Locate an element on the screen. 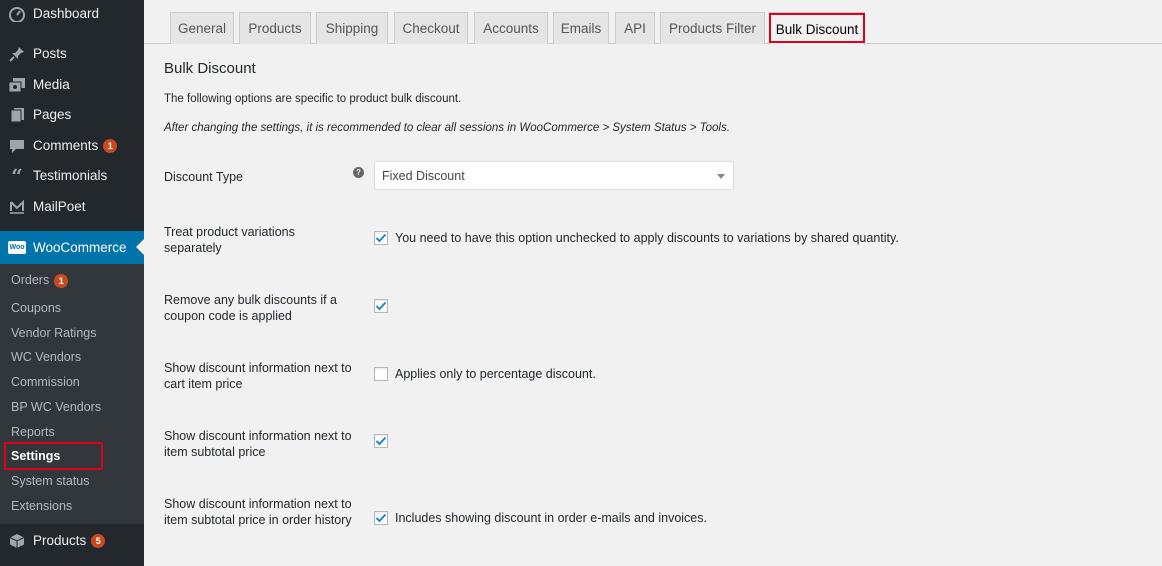  order-history-checkbox is located at coordinates (381, 518).